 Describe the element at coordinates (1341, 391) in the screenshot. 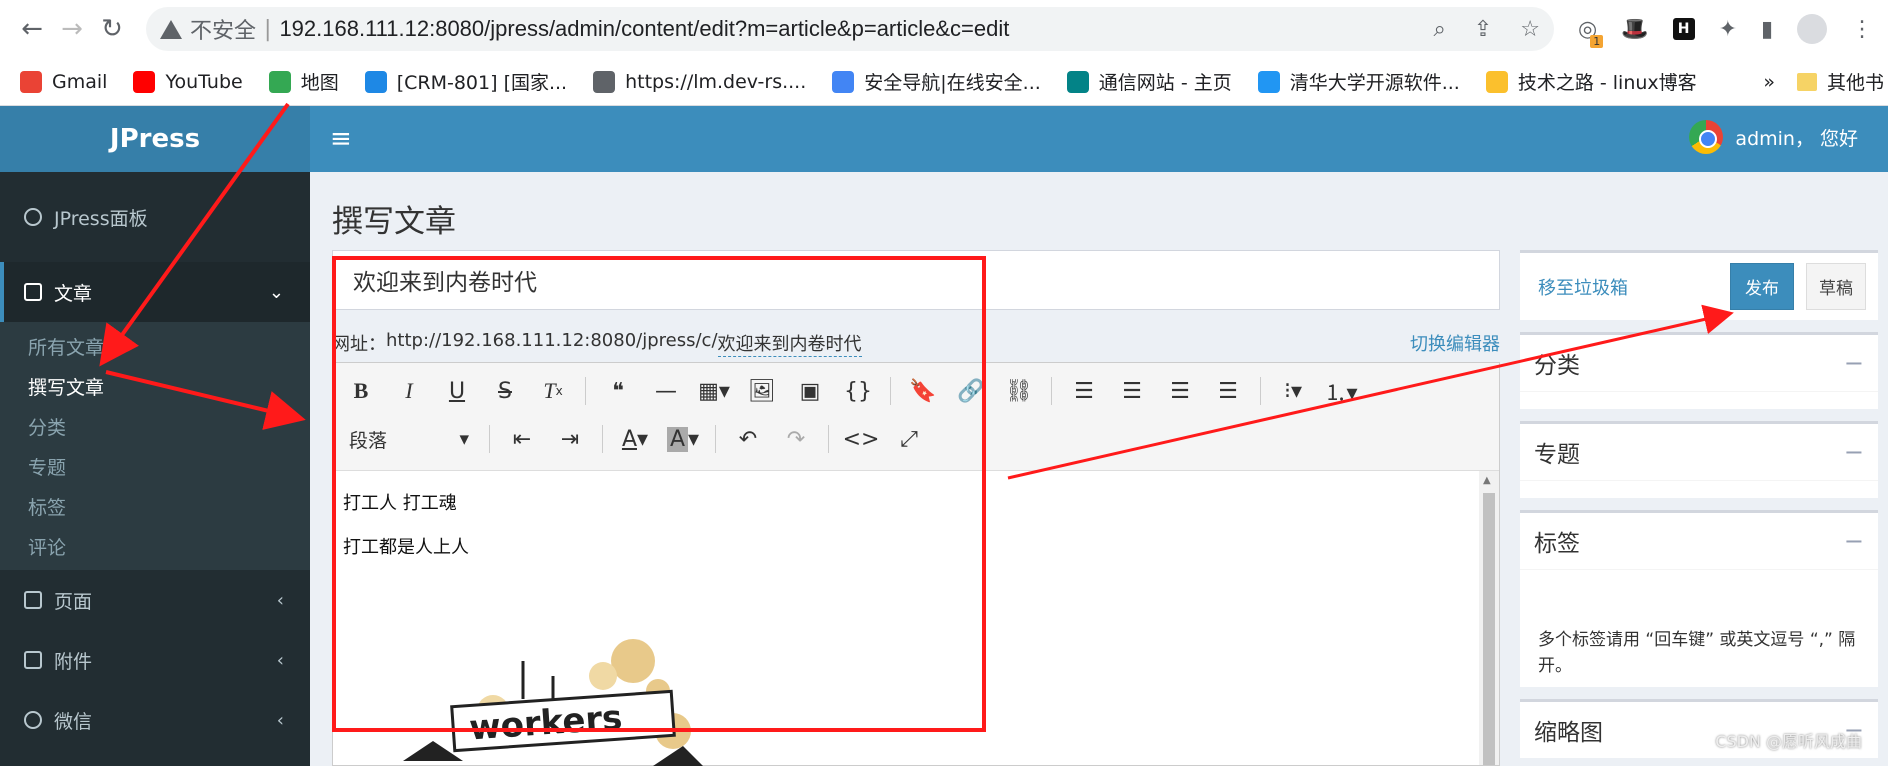

I see `numbered-list-icon: ⒈▾` at that location.